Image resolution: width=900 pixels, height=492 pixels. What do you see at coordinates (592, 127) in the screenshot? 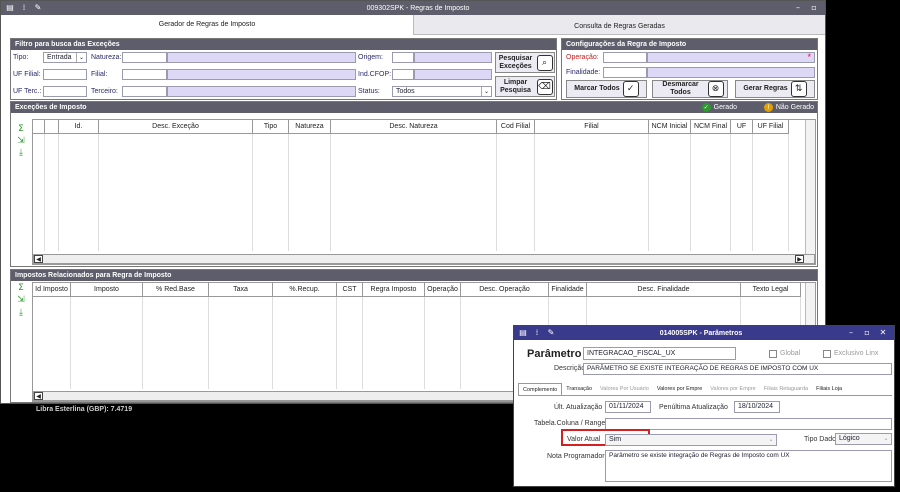
I see `col-filial: Filial` at bounding box center [592, 127].